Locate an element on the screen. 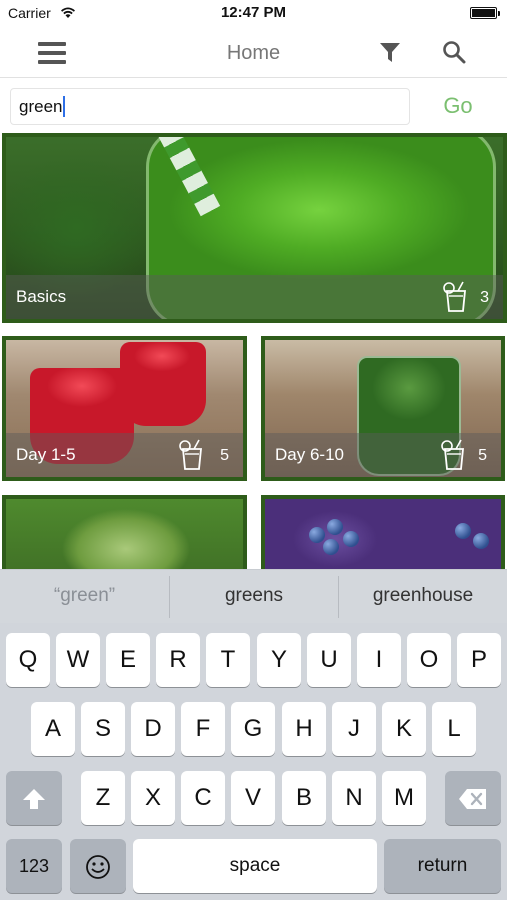  key-a: A is located at coordinates (53, 729).